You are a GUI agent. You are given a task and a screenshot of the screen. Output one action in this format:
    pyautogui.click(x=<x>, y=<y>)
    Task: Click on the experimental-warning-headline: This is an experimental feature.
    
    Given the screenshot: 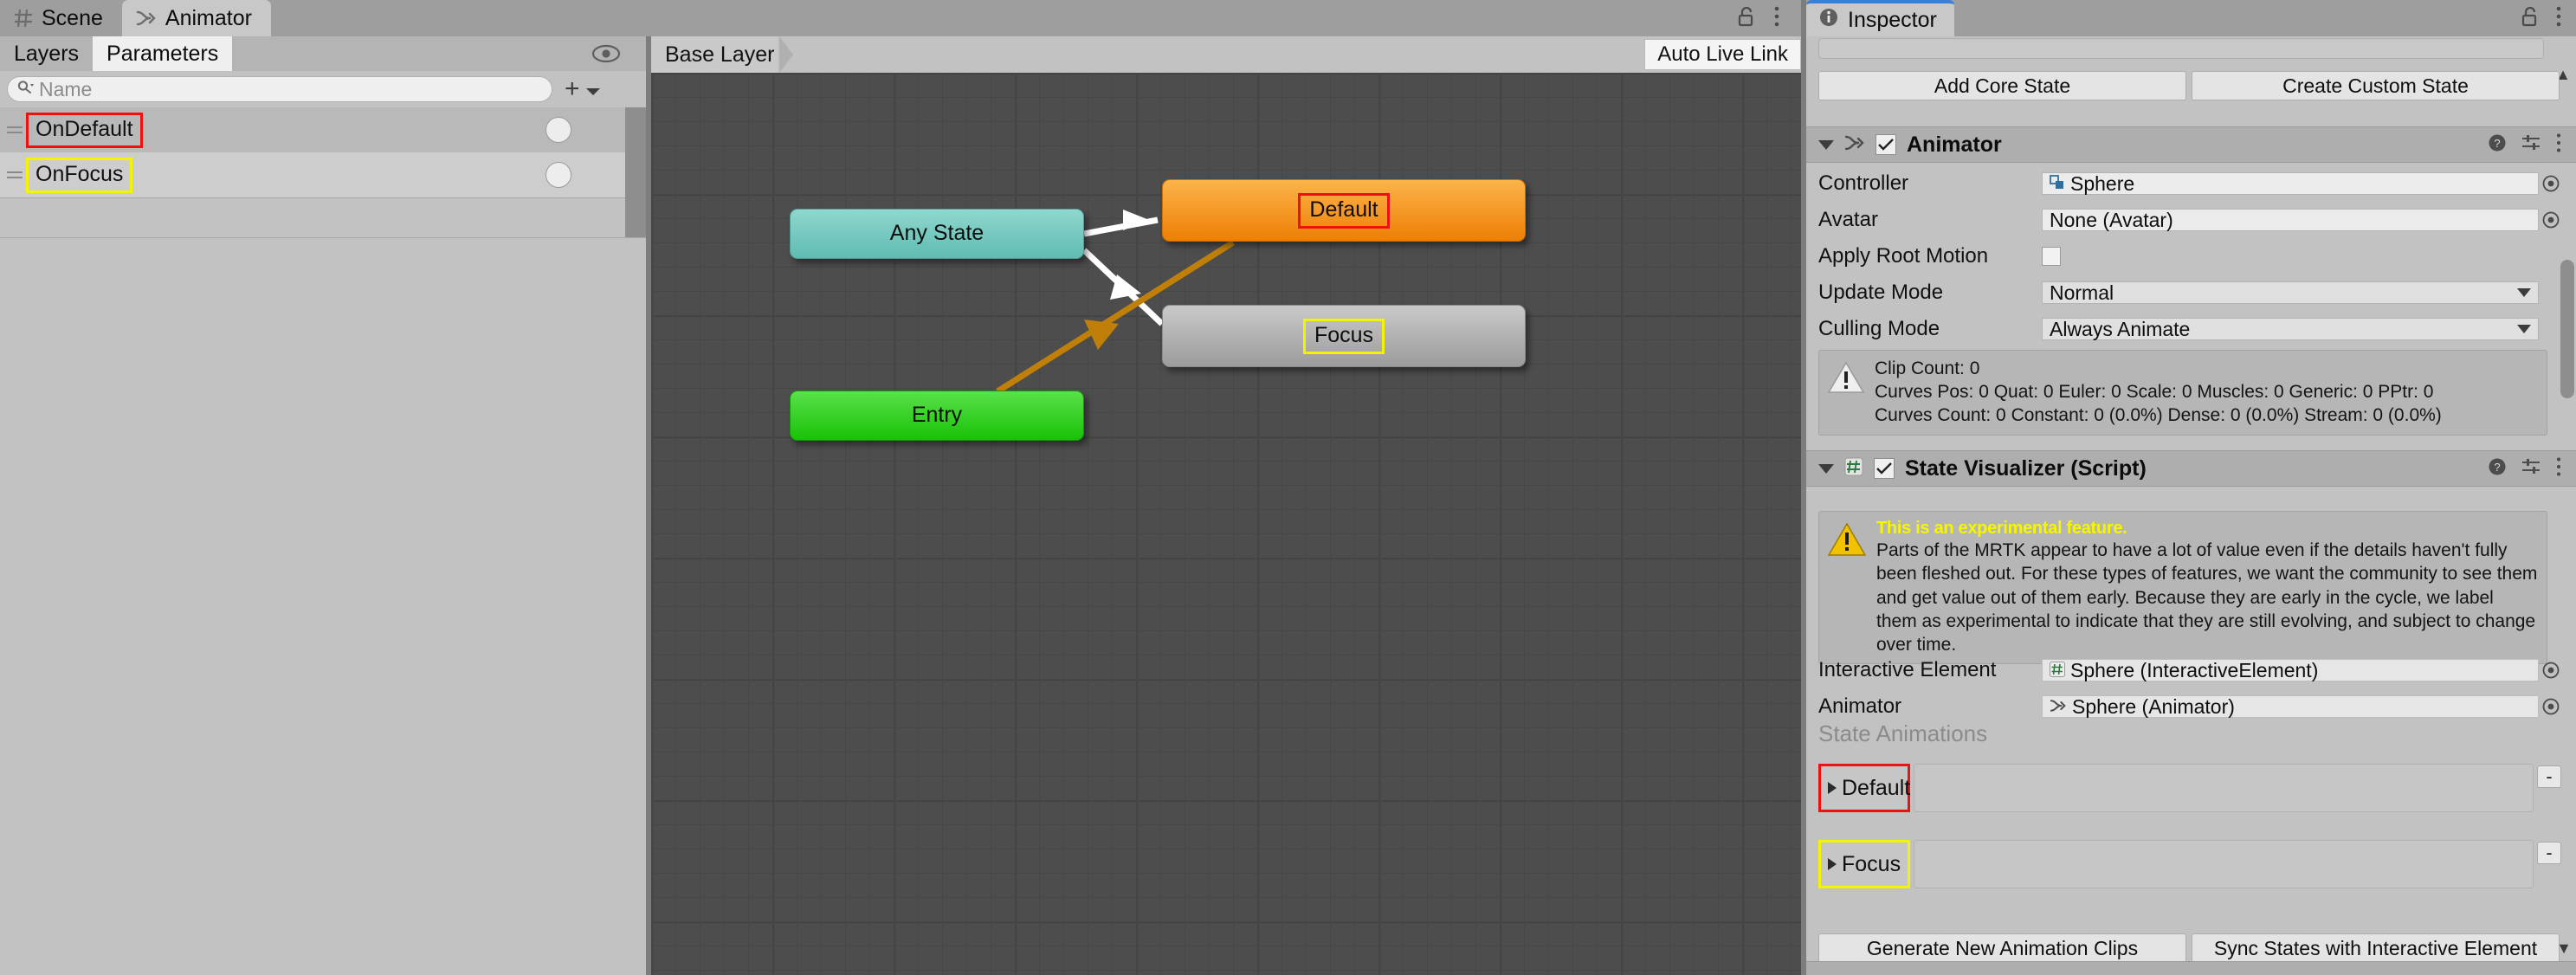 What is the action you would take?
    pyautogui.click(x=2001, y=528)
    